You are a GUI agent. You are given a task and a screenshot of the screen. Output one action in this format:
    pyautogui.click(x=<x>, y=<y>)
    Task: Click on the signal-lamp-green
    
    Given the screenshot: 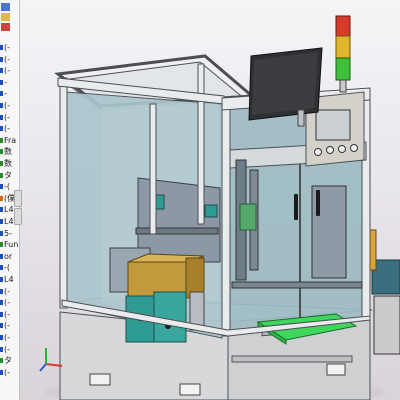 What is the action you would take?
    pyautogui.click(x=343, y=69)
    